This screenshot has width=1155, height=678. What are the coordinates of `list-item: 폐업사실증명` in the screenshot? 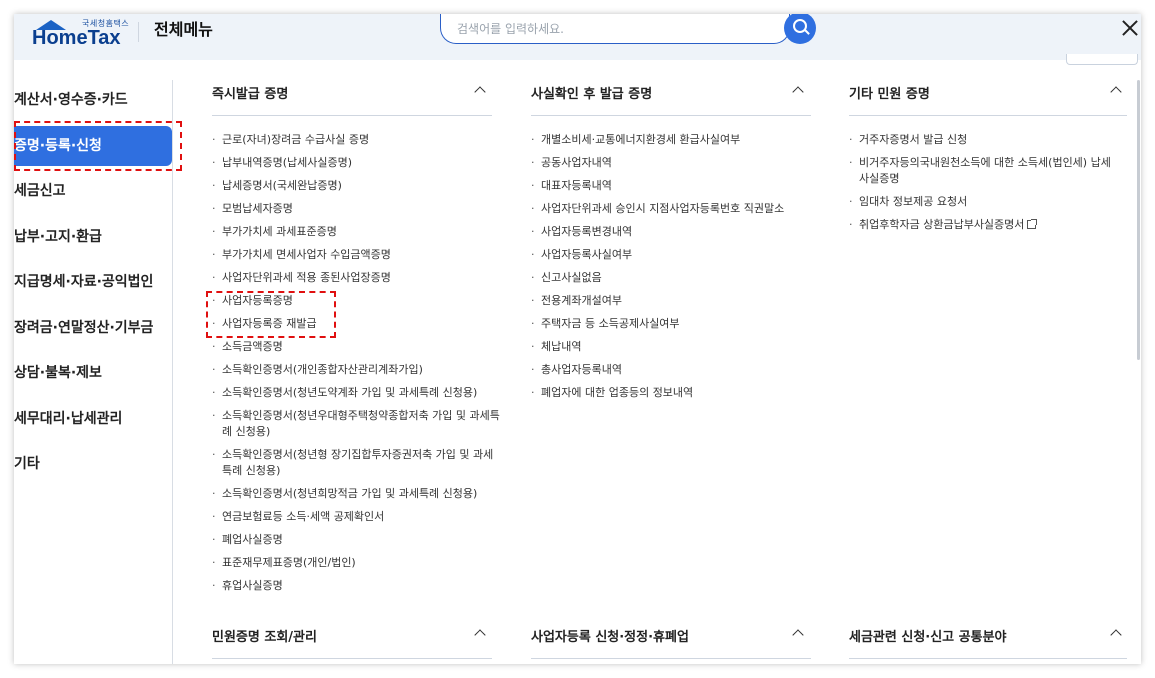 It's located at (357, 540).